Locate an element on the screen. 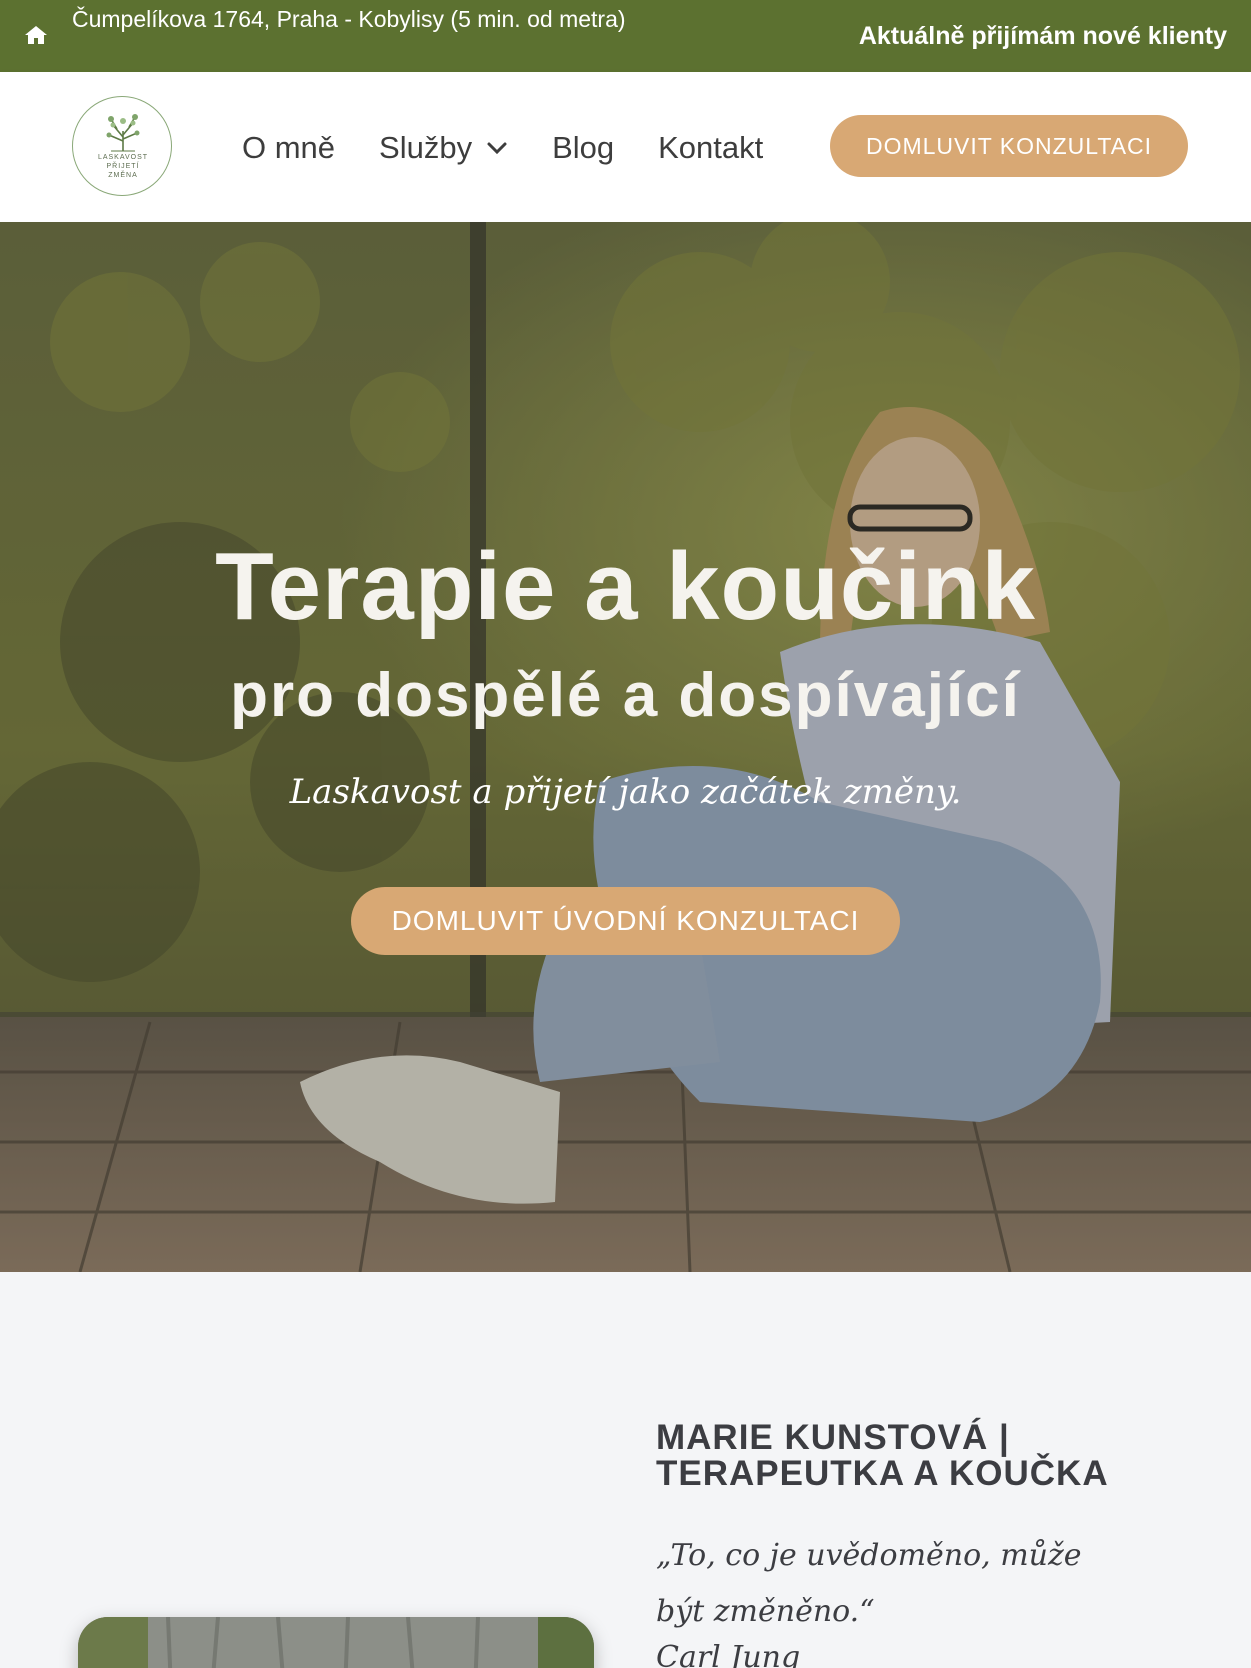 The image size is (1251, 1668). hero-tagline: Laskavost a přijetí jako začátek změny. is located at coordinates (625, 792).